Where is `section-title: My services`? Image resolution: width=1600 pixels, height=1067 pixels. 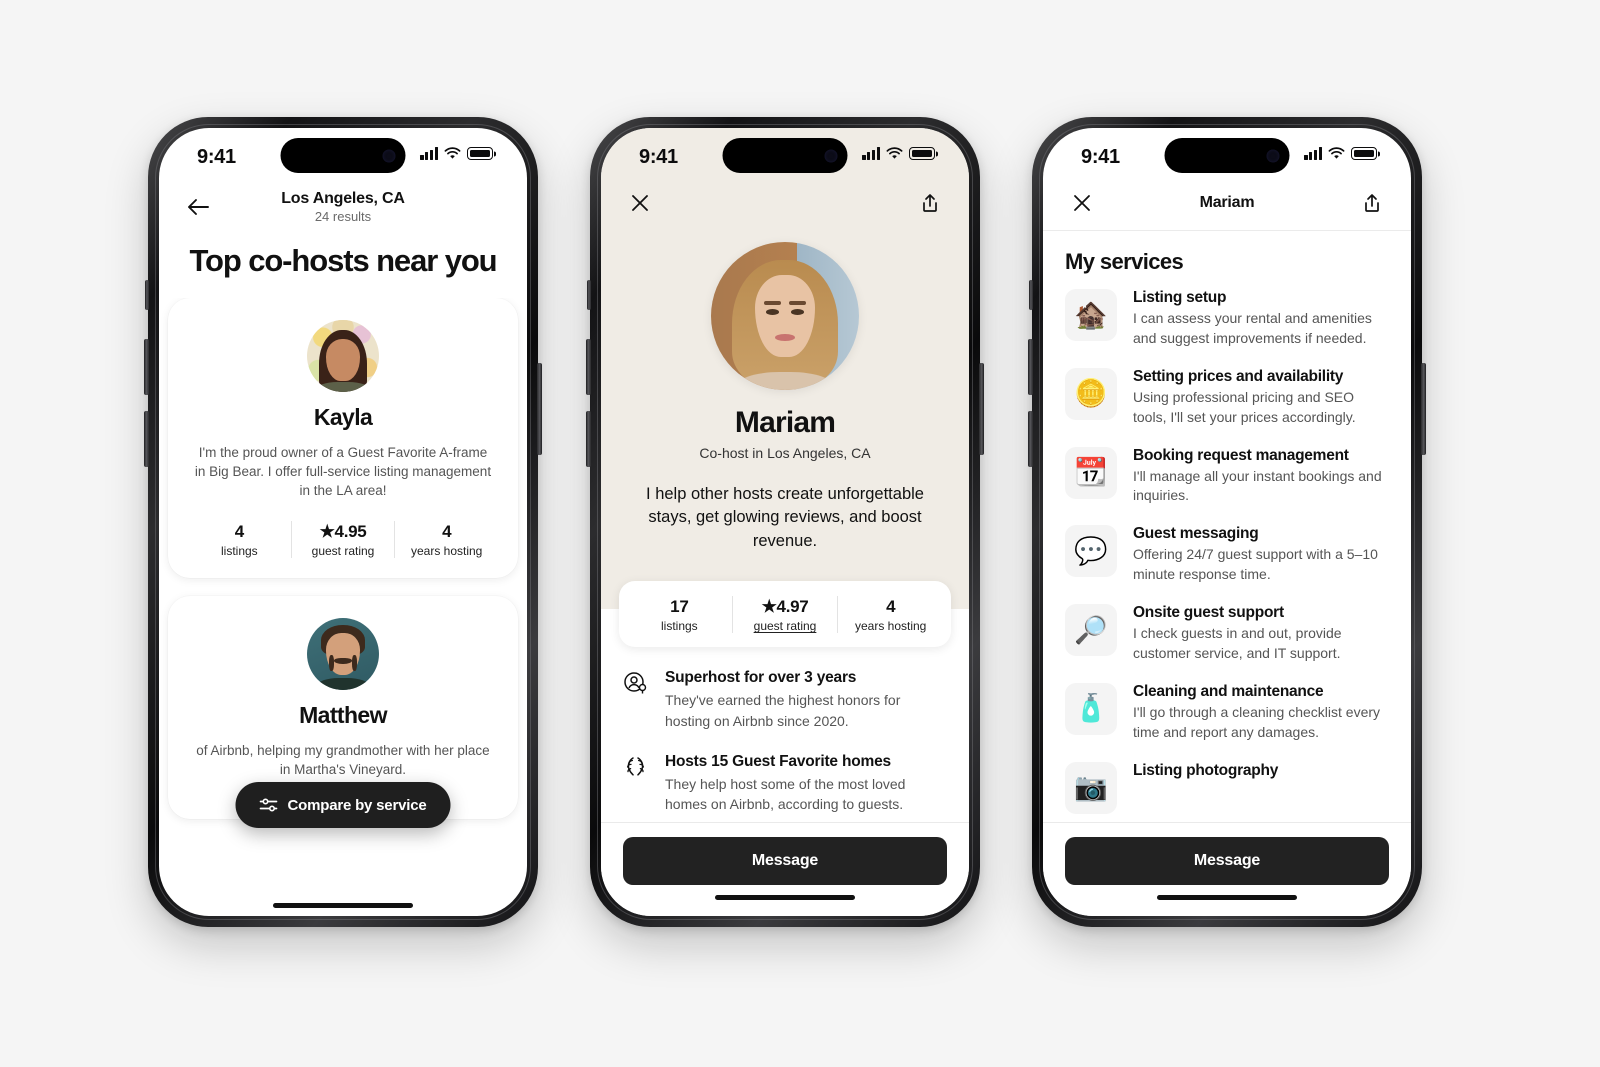 section-title: My services is located at coordinates (1124, 261).